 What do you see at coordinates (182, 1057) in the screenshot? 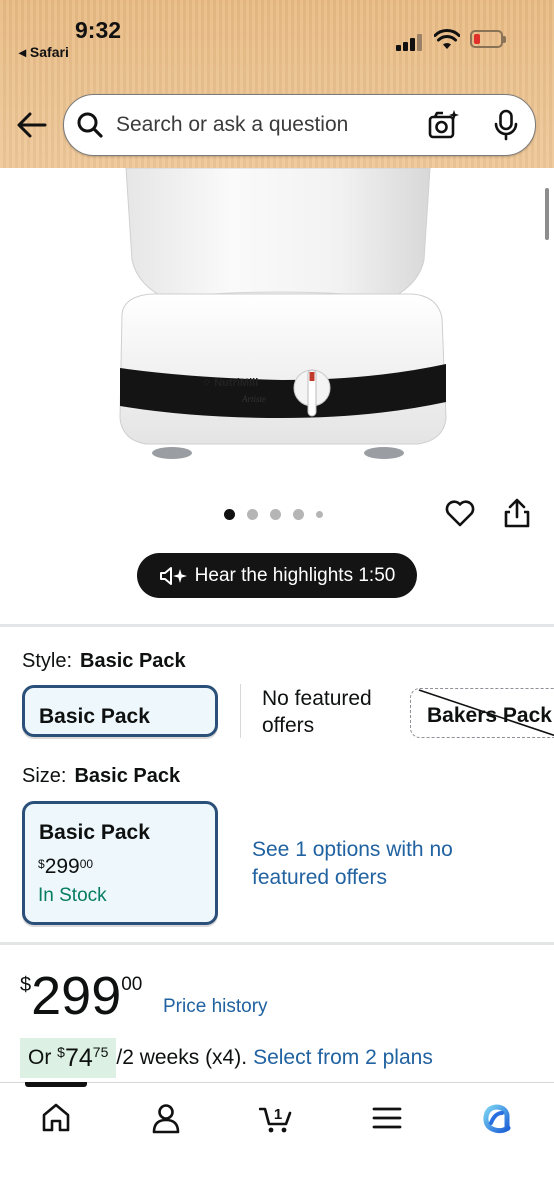
I see `installment-term: /2 weeks (x4).` at bounding box center [182, 1057].